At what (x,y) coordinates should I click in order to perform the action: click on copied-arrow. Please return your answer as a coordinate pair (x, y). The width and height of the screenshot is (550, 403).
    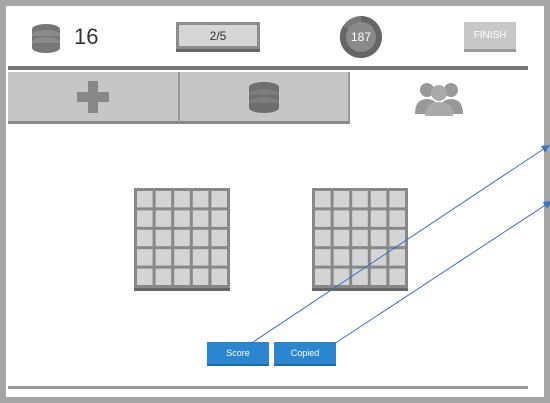
    Looking at the image, I should click on (441, 272).